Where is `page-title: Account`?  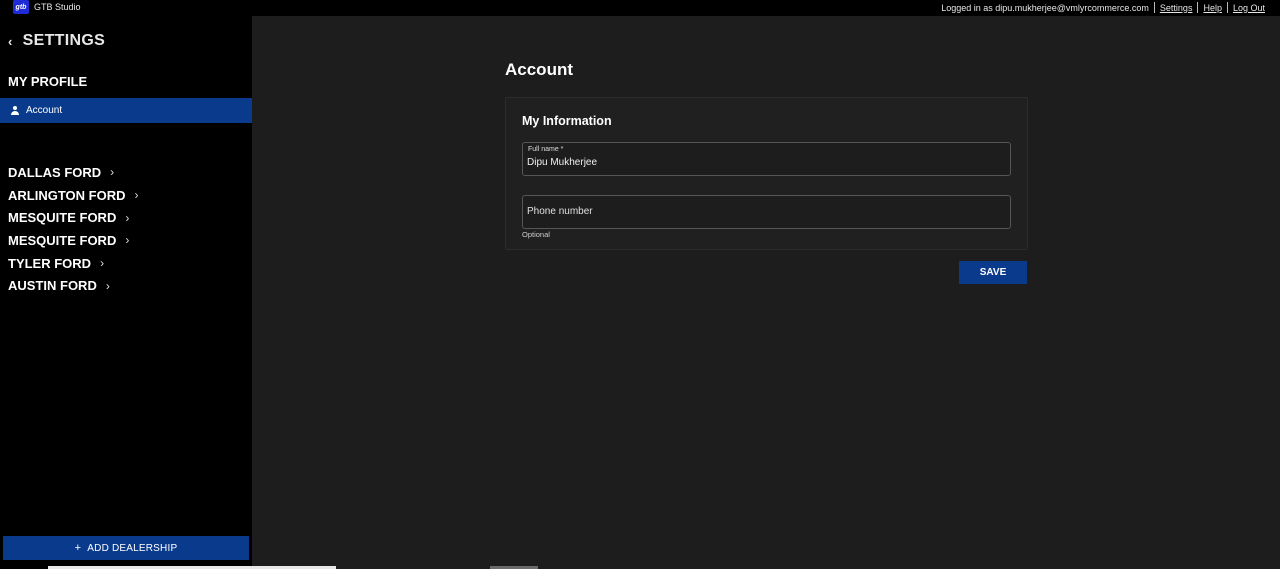 page-title: Account is located at coordinates (539, 69).